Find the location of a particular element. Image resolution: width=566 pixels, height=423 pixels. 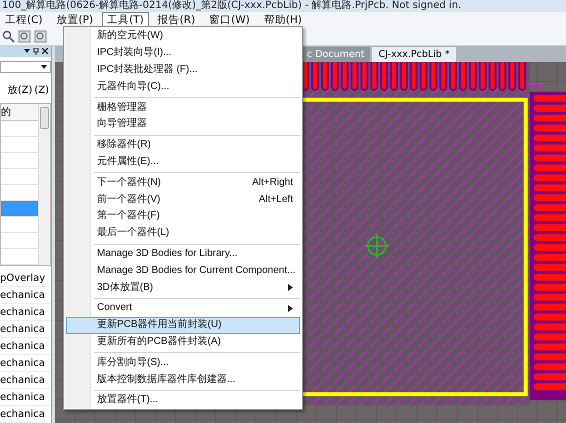

menu-item: 帮助(H) is located at coordinates (282, 20).